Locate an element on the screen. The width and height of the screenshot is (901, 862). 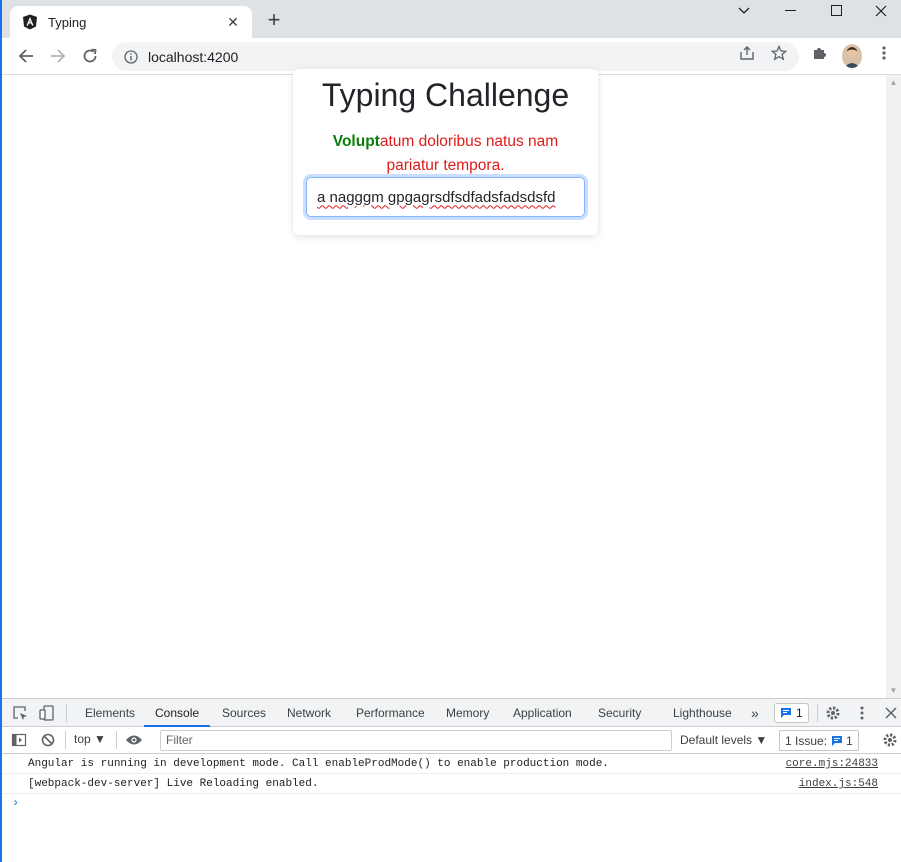
close-window-icon is located at coordinates (879, 11).